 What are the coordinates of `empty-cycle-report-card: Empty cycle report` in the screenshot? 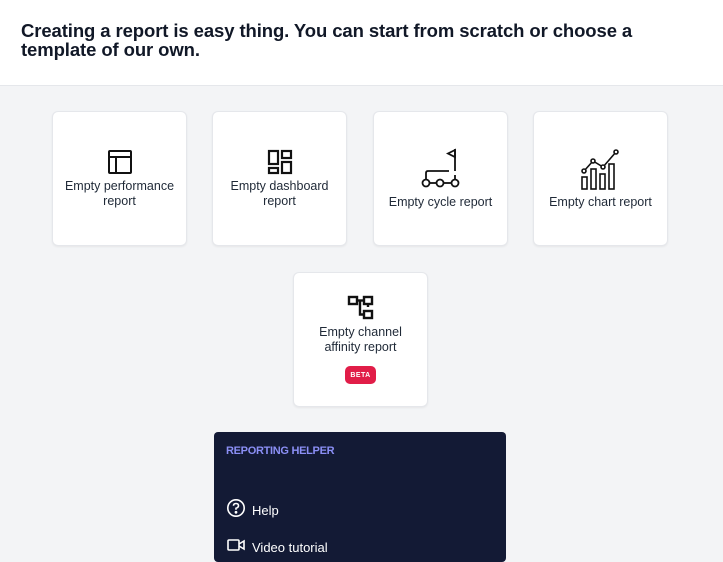 It's located at (440, 178).